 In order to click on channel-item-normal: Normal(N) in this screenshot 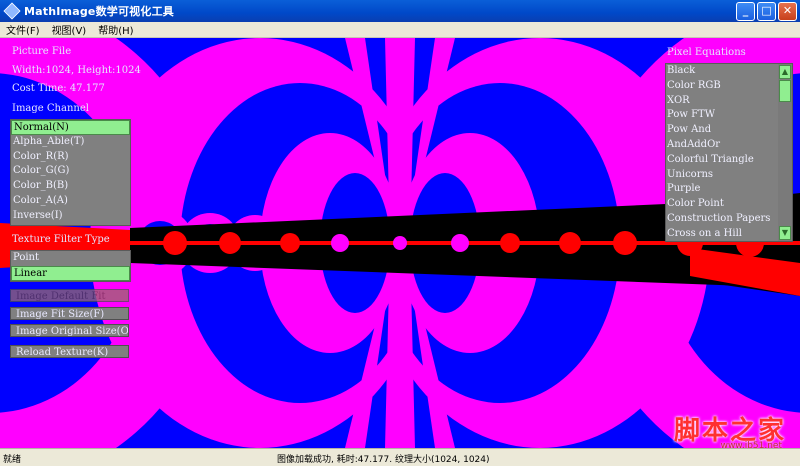, I will do `click(70, 127)`.